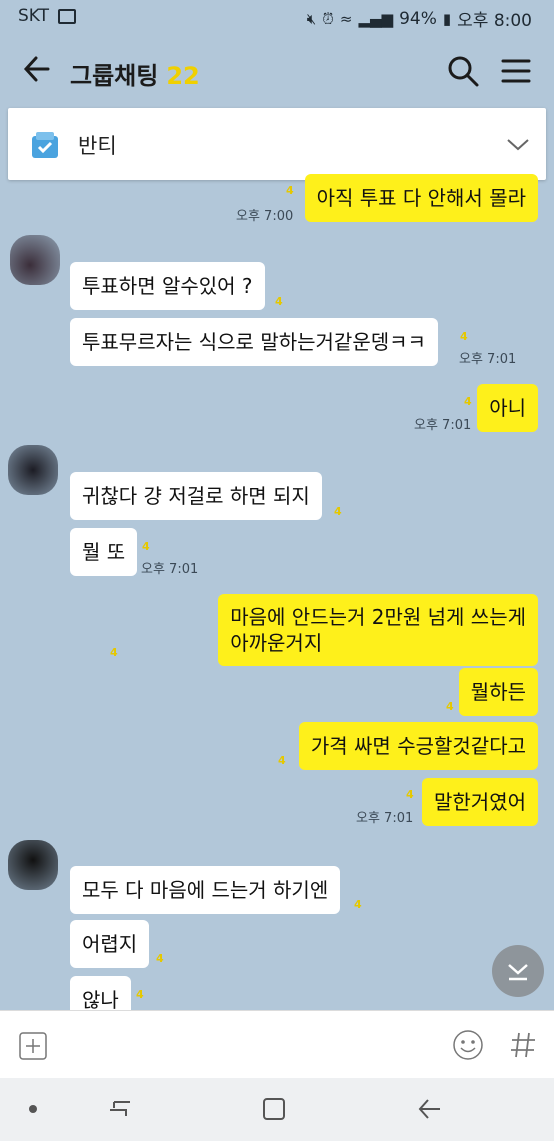 The width and height of the screenshot is (554, 1141). I want to click on chat-title: 그룹채팅 22, so click(135, 73).